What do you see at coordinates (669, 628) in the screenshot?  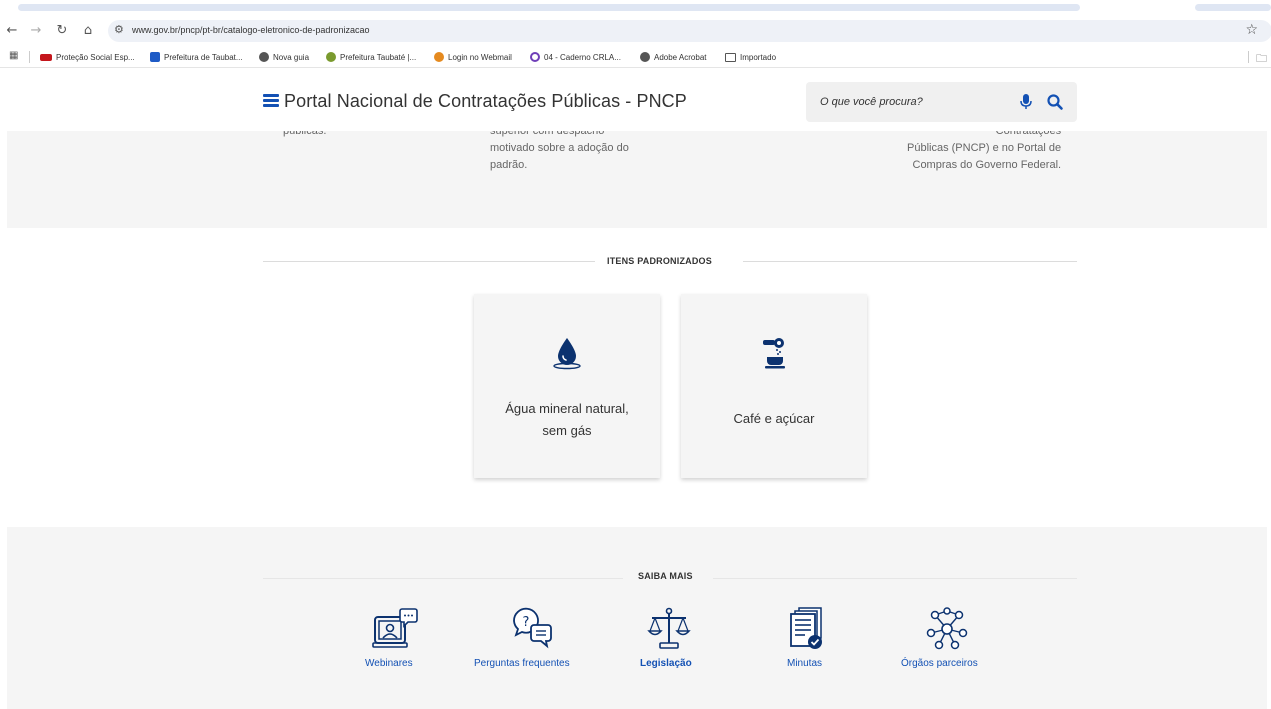 I see `scales-icon` at bounding box center [669, 628].